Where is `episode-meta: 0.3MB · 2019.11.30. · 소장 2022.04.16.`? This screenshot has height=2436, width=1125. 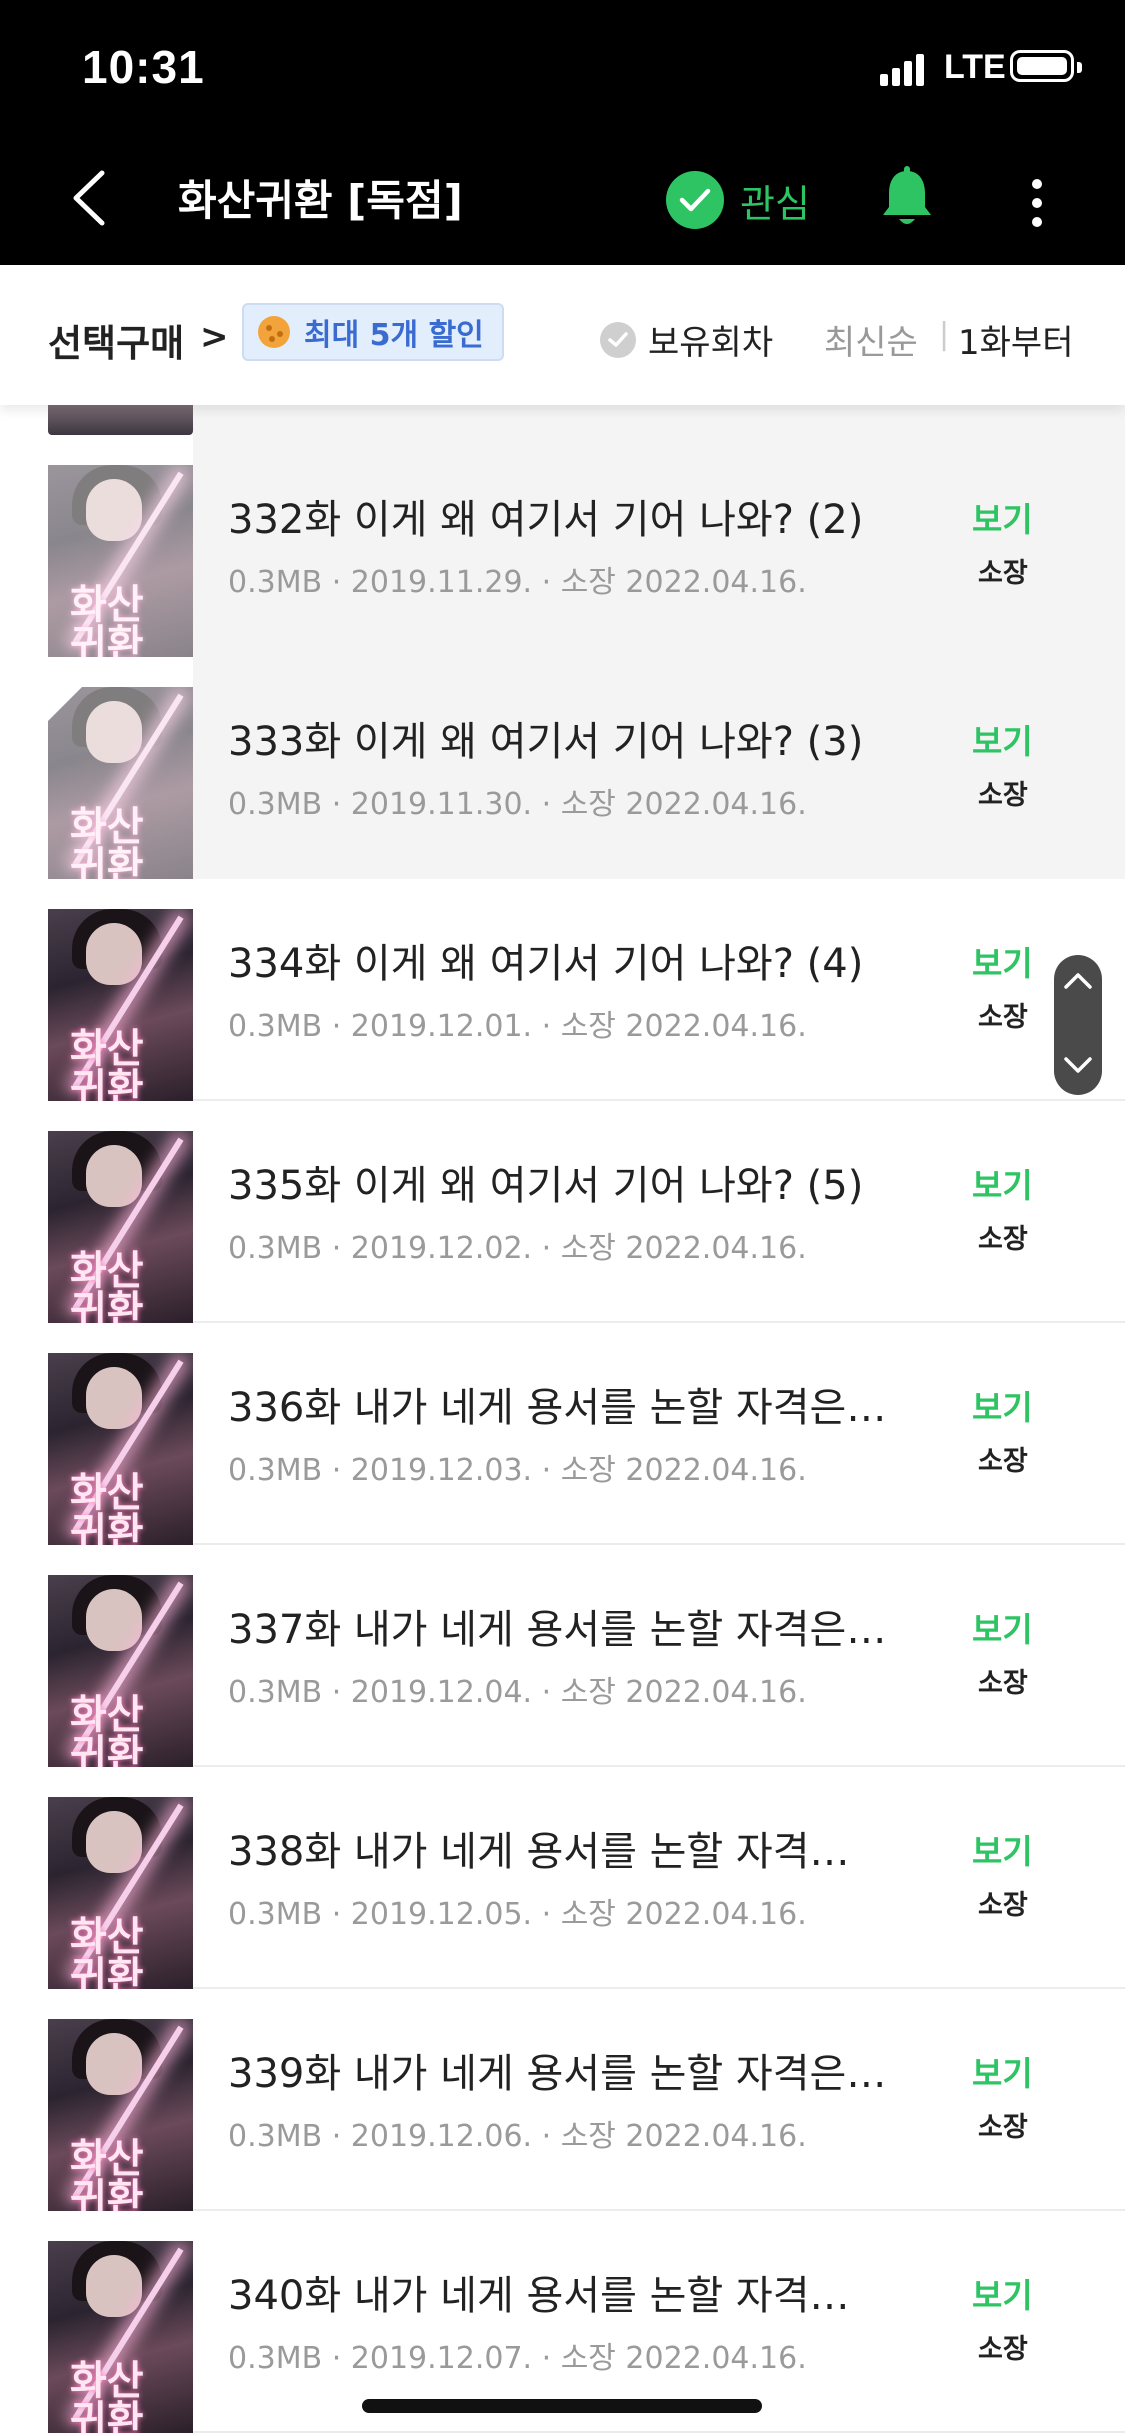
episode-meta: 0.3MB · 2019.11.30. · 소장 2022.04.16. is located at coordinates (517, 804).